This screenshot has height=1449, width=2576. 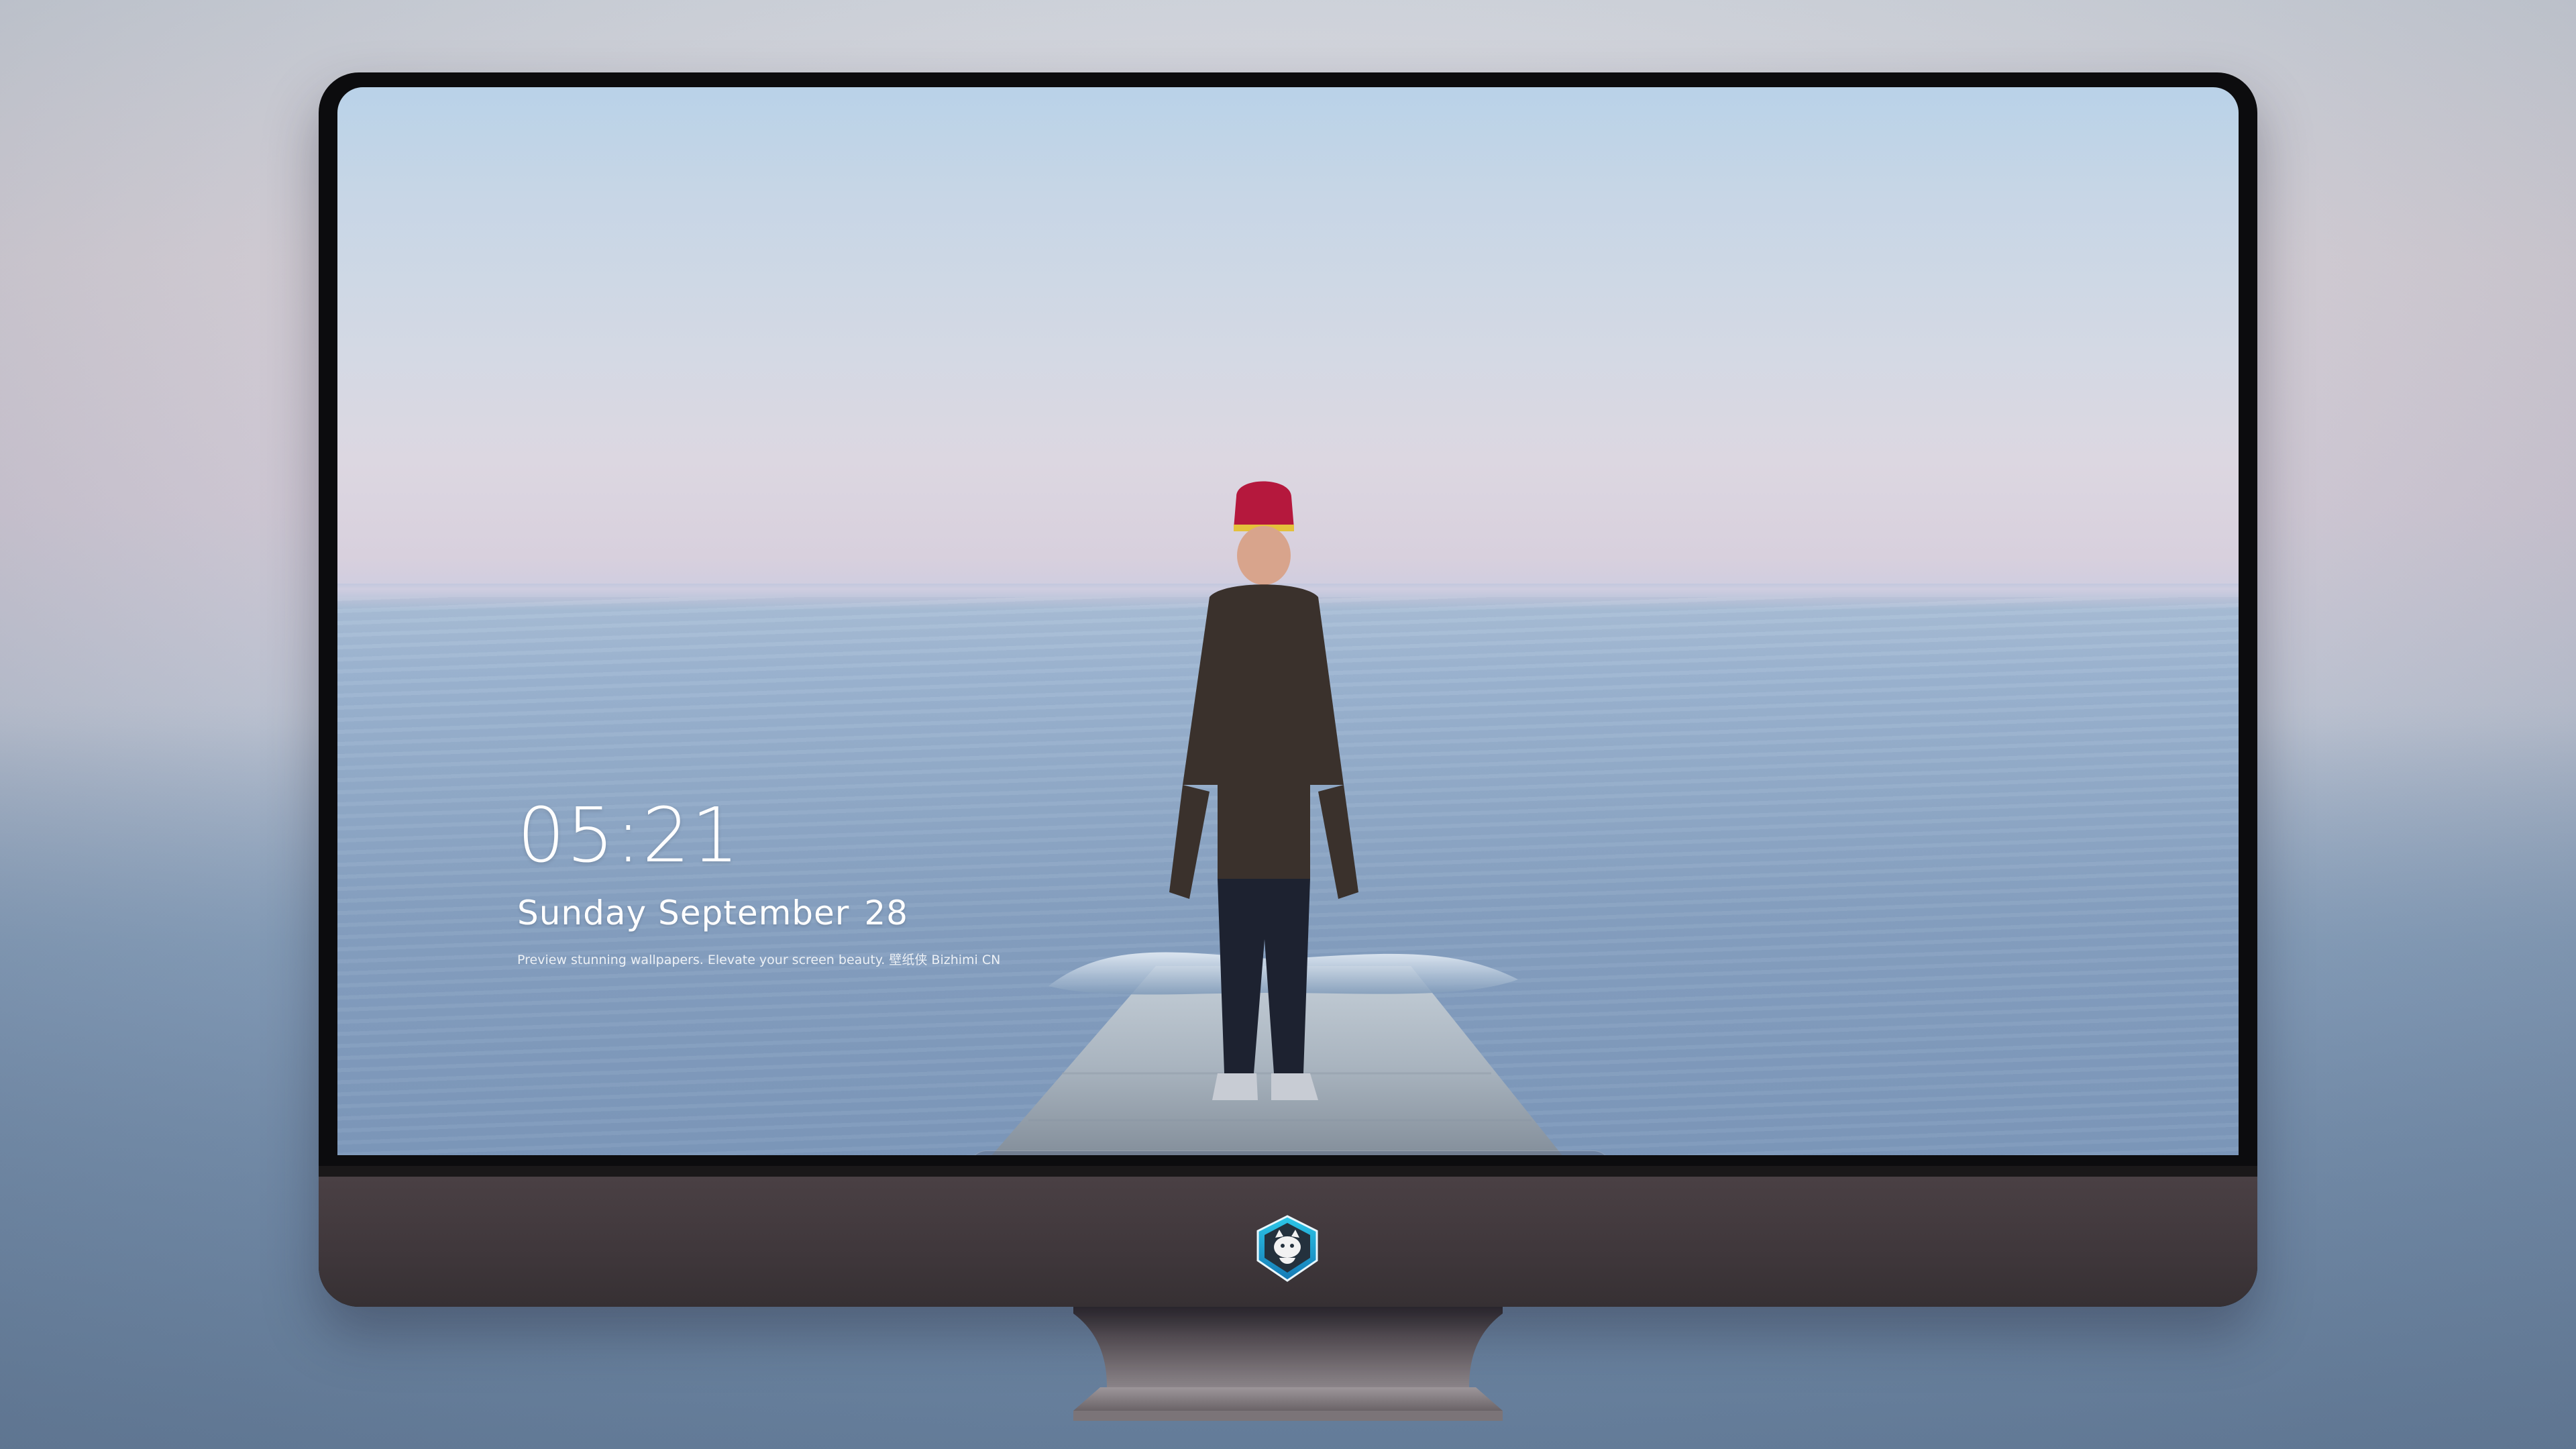 What do you see at coordinates (1287, 1248) in the screenshot?
I see `cat-logo-icon` at bounding box center [1287, 1248].